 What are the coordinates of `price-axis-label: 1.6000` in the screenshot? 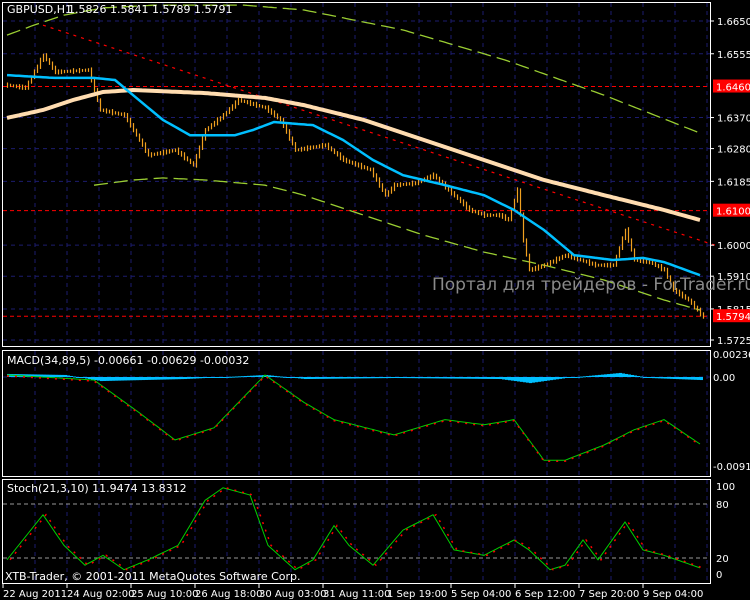 It's located at (733, 246).